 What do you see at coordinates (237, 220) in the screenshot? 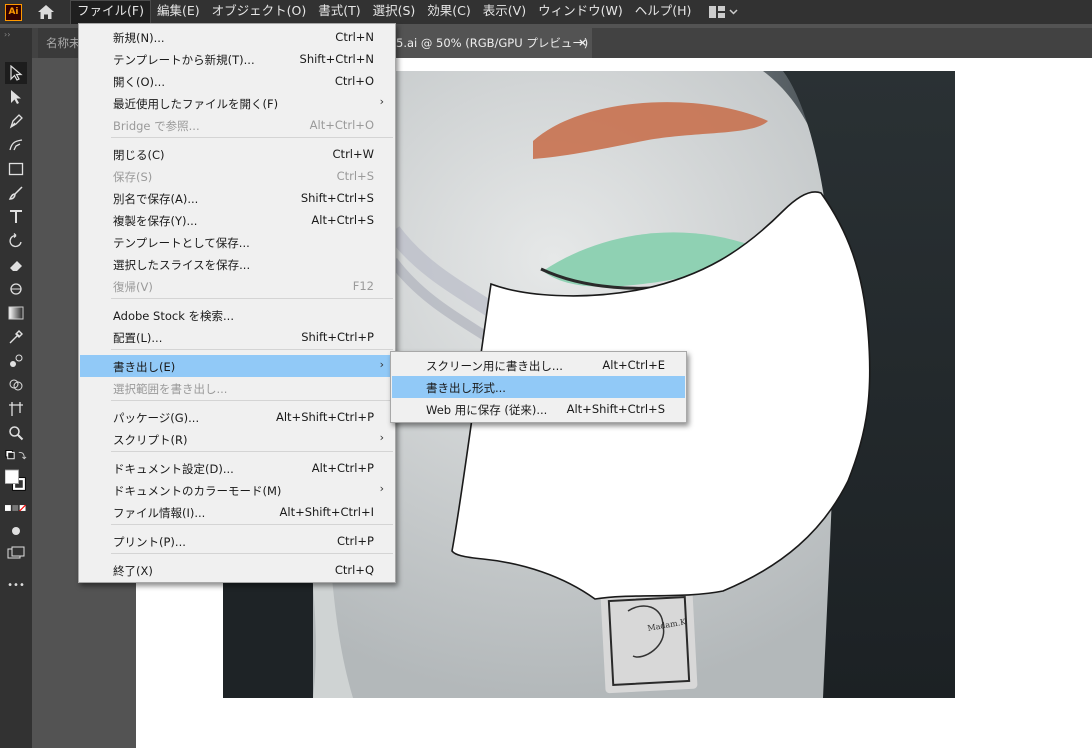
I see `file-menu-item: 複製を保存(Y)... Alt+Ctrl+S` at bounding box center [237, 220].